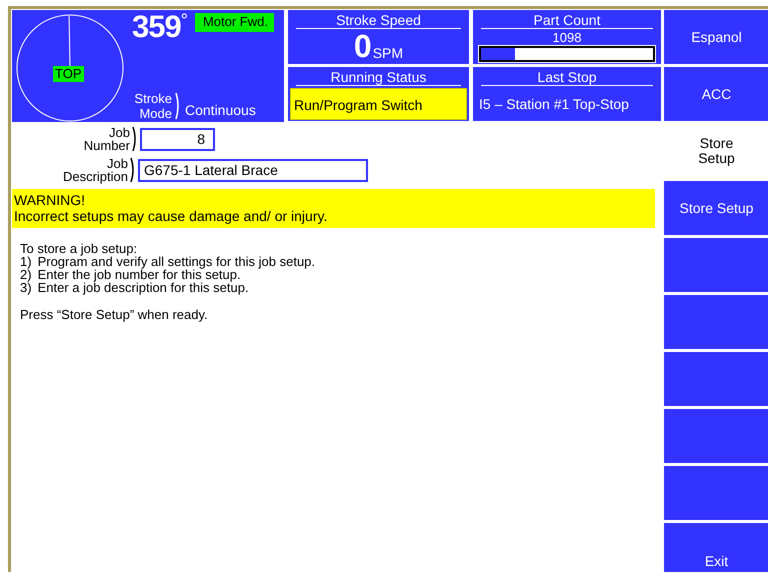 This screenshot has height=575, width=768. Describe the element at coordinates (26, 287) in the screenshot. I see `step-number: 3)` at that location.